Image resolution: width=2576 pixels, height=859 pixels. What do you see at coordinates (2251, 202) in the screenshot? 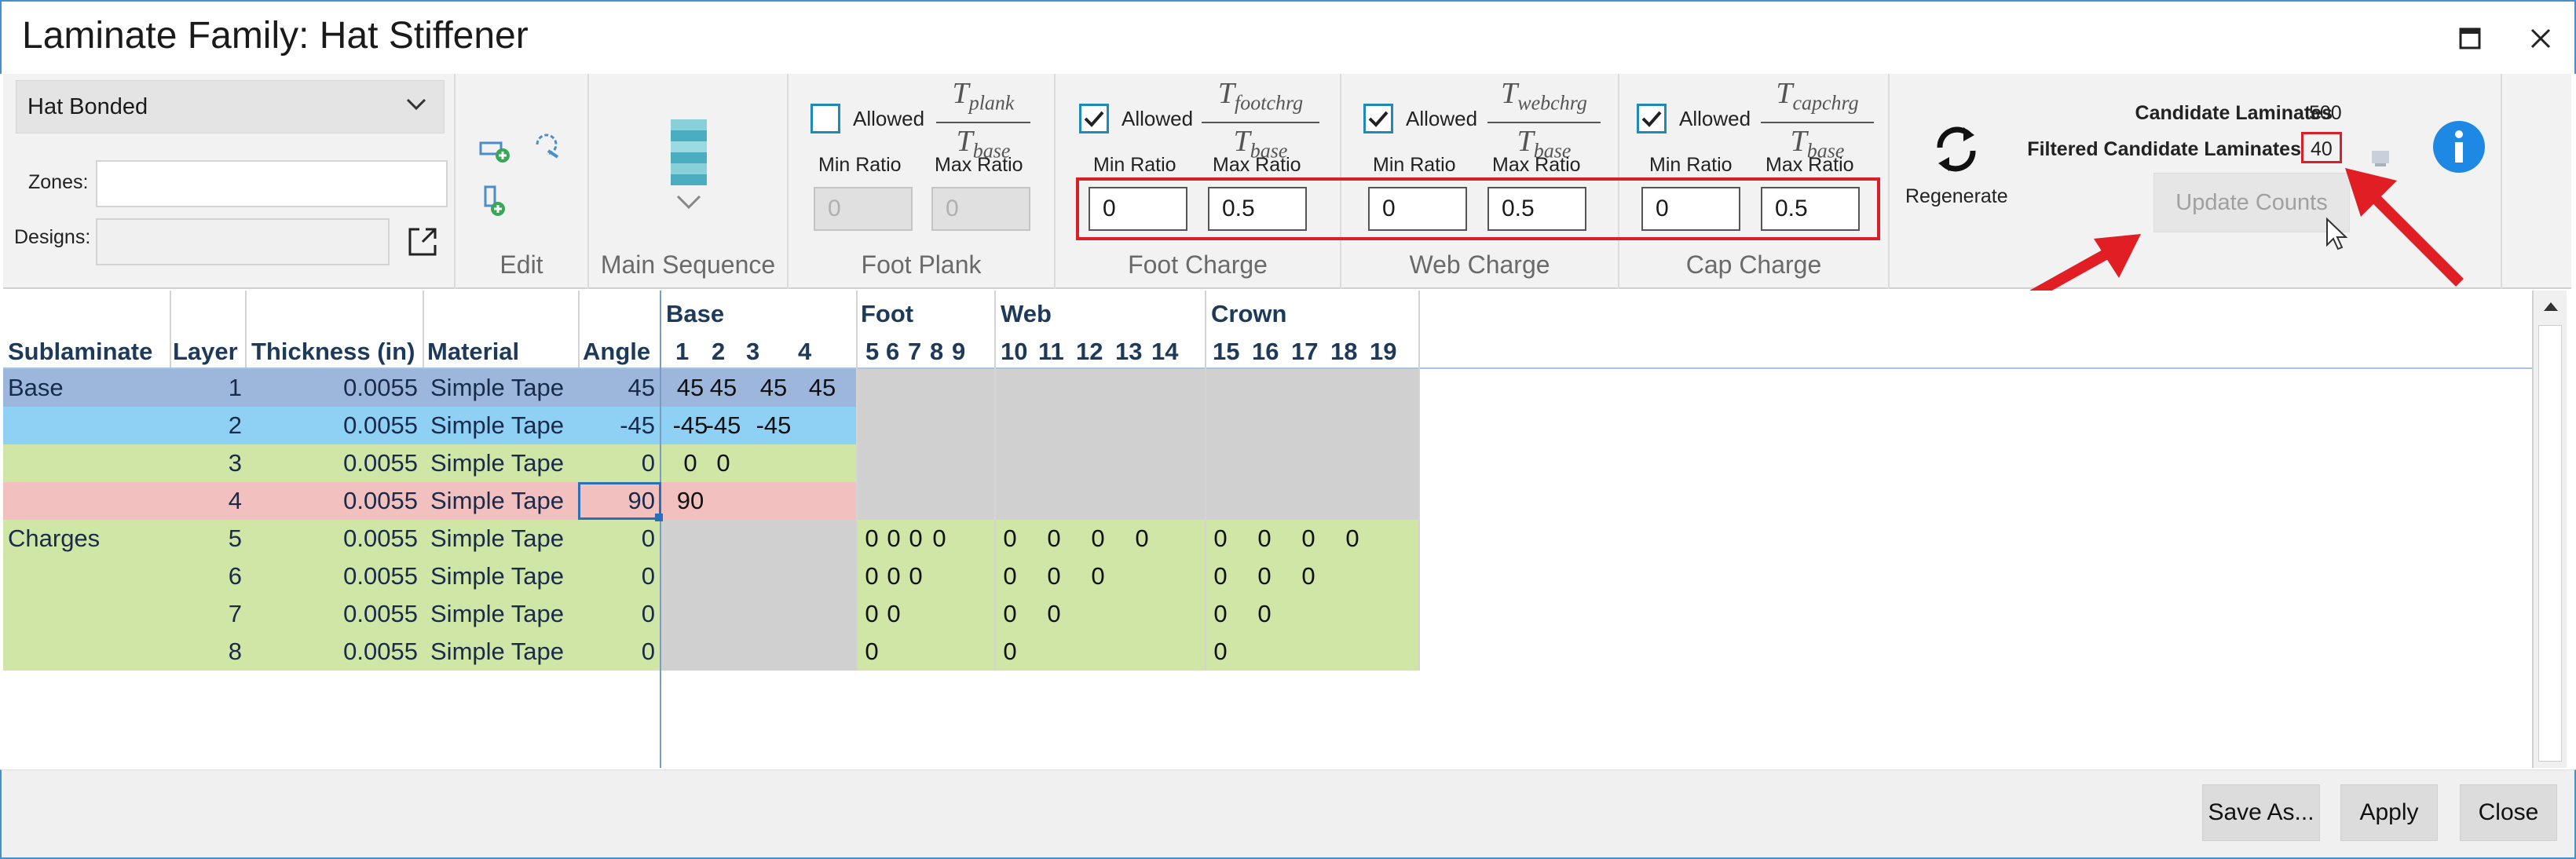
I see `update-counts-button: Update Counts` at bounding box center [2251, 202].